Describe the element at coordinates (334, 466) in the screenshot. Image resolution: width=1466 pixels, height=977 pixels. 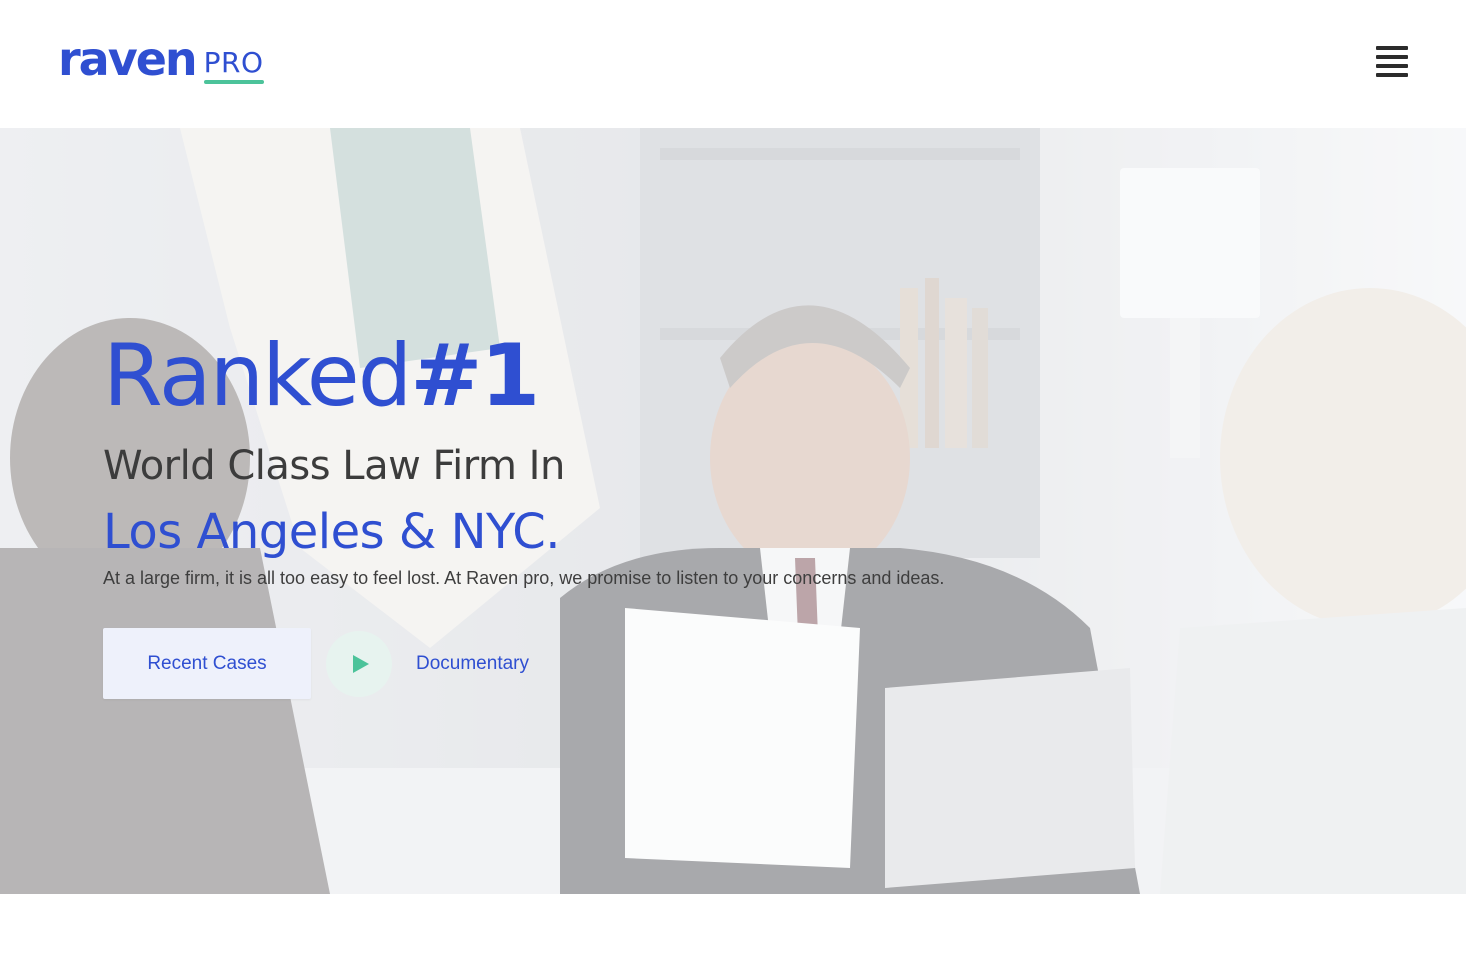
I see `hero-subline: World Class Law Firm In` at that location.